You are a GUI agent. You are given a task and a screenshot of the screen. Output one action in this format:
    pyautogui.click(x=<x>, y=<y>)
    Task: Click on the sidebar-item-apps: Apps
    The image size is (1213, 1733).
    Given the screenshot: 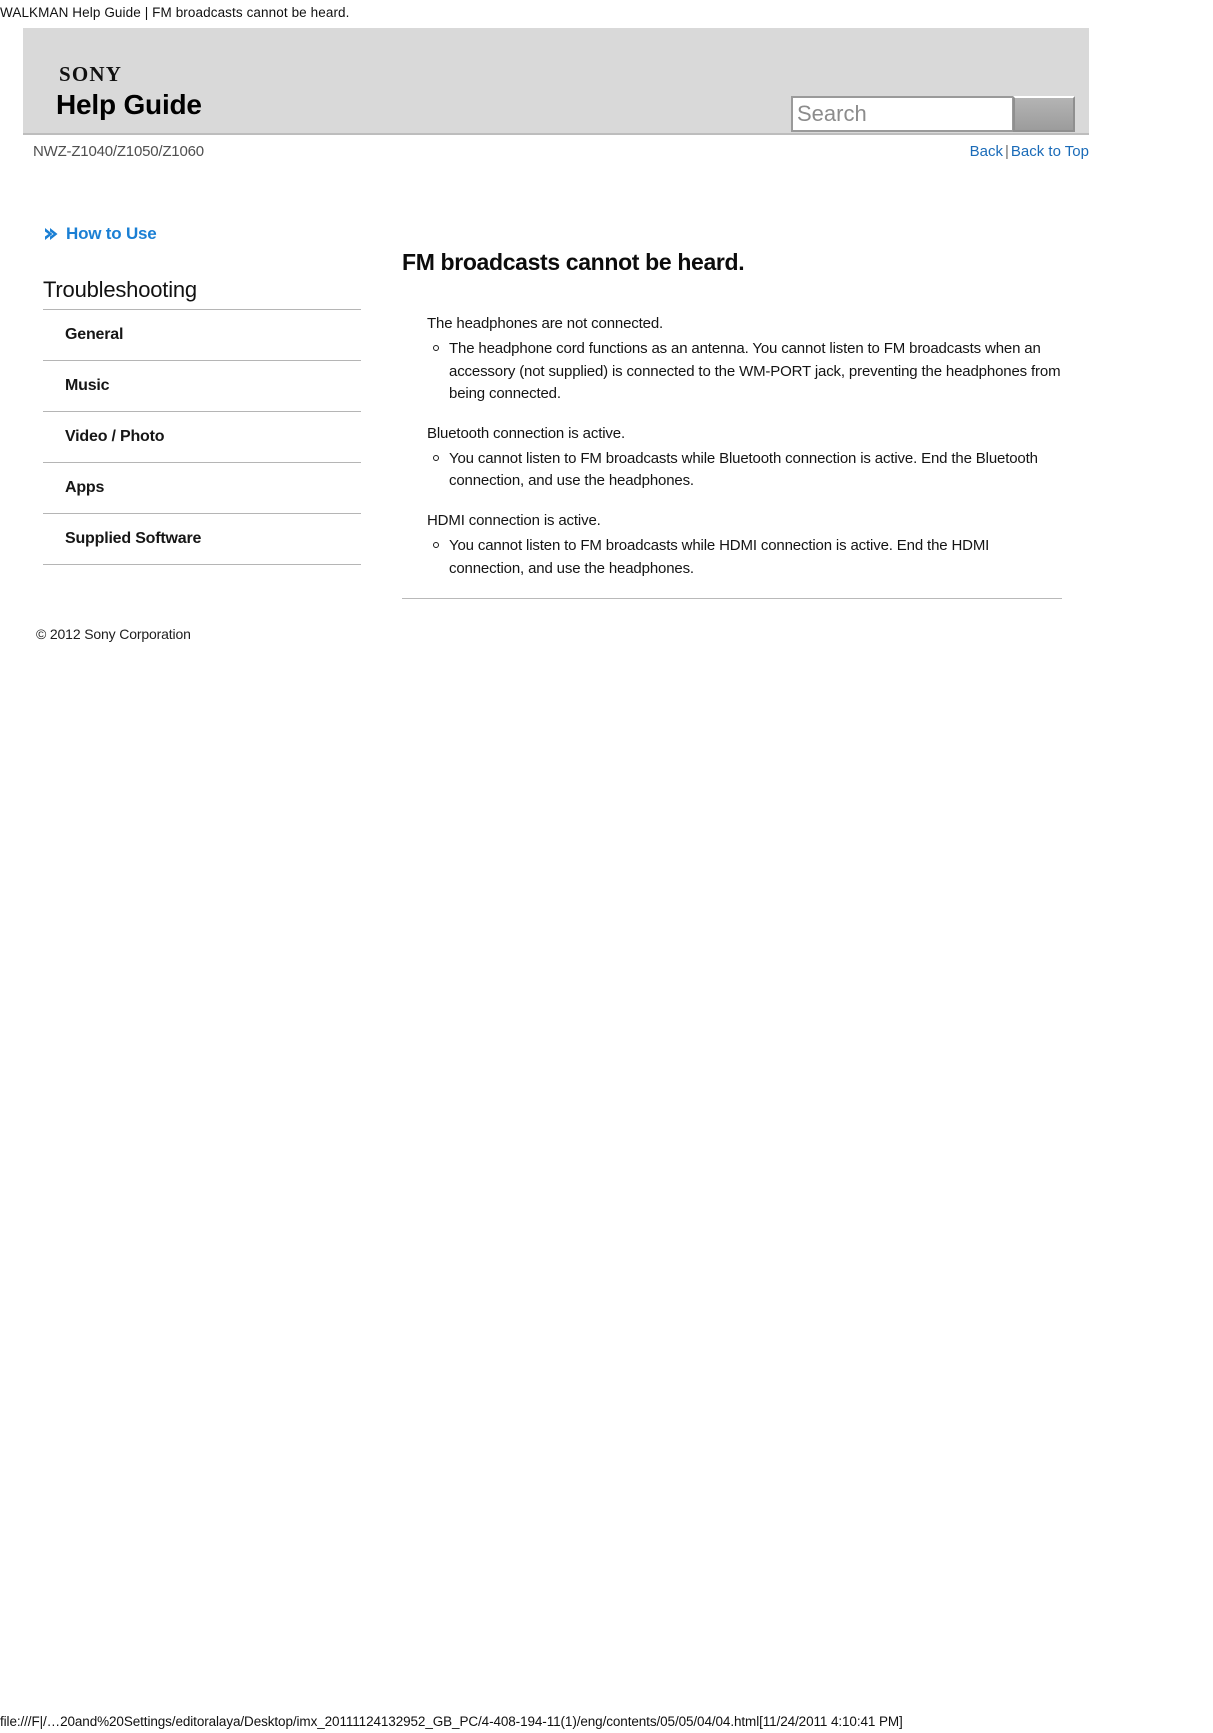 What is the action you would take?
    pyautogui.click(x=202, y=488)
    